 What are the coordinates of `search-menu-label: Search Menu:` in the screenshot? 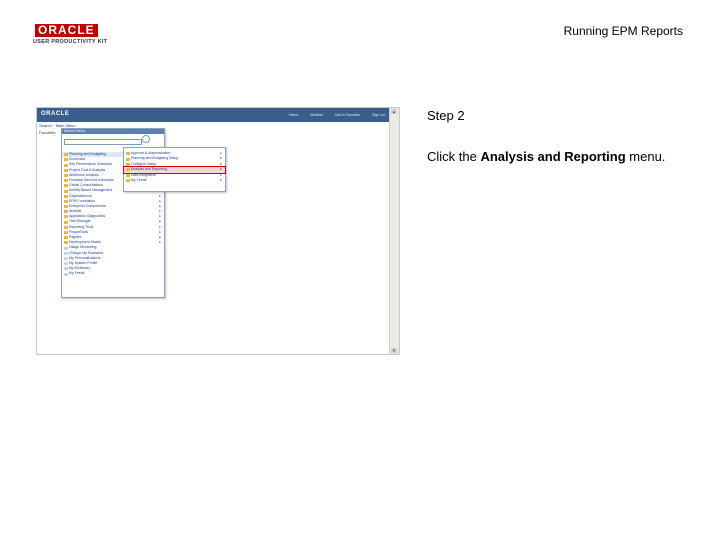 It's located at (113, 131).